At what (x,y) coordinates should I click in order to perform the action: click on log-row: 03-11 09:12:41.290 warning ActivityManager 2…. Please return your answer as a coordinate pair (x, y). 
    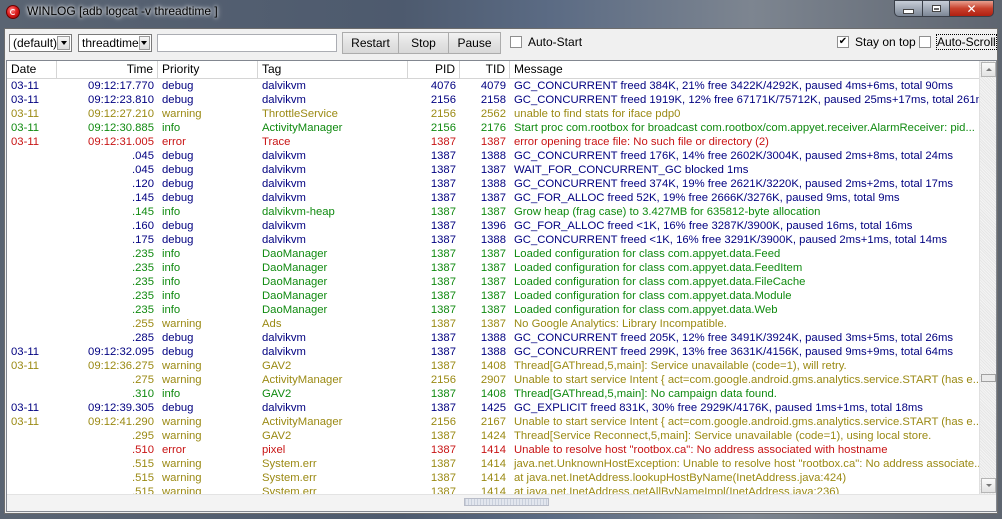
    Looking at the image, I should click on (493, 422).